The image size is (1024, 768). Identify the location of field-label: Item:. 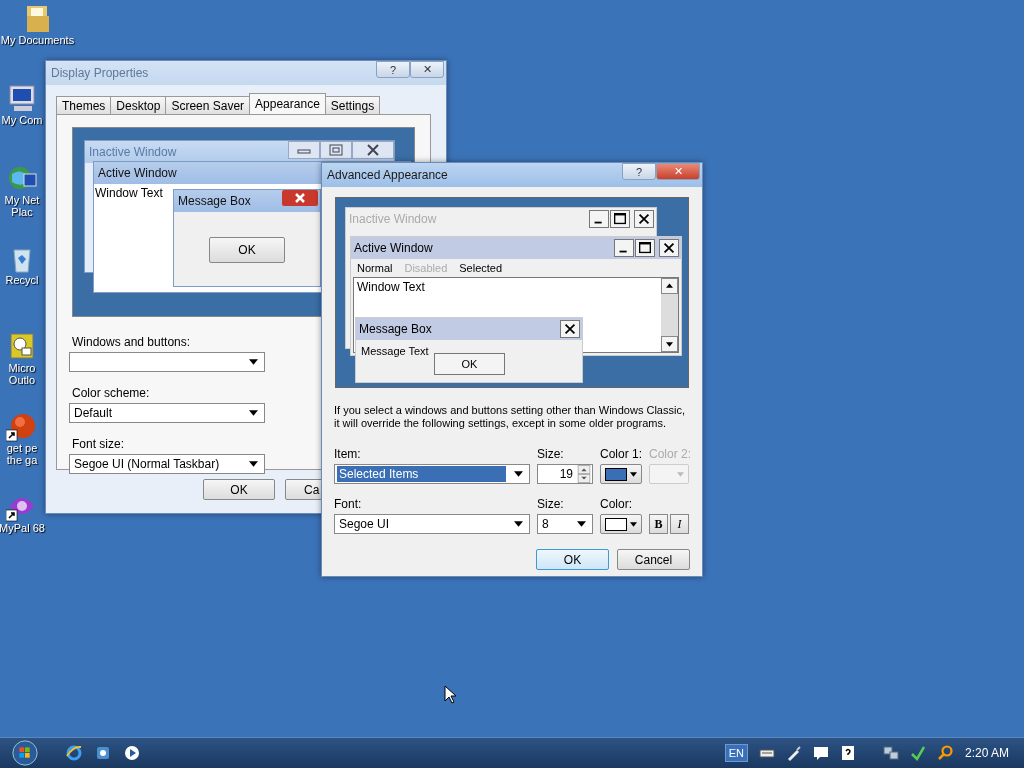
(348, 454).